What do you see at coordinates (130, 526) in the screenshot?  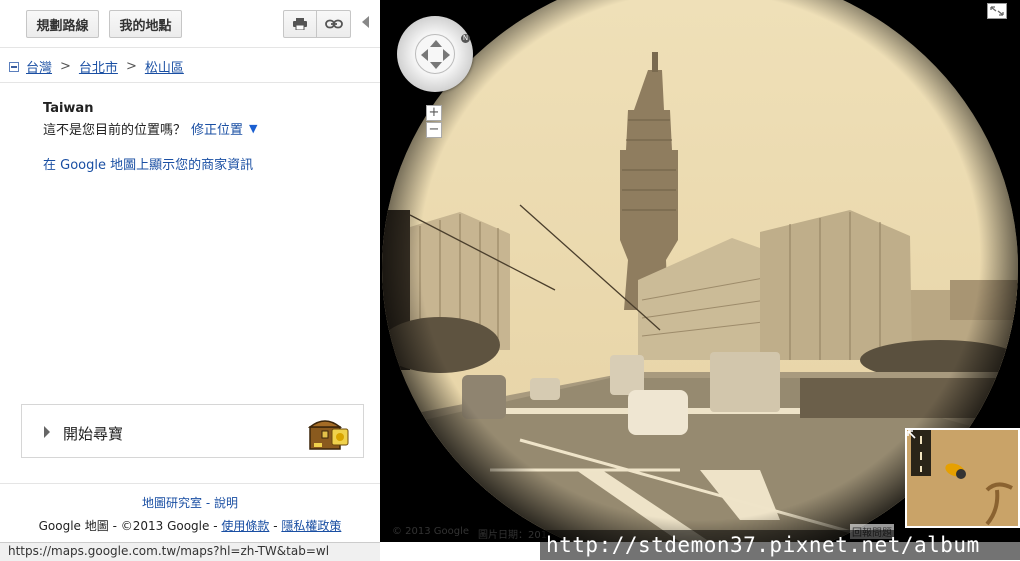 I see `copyright-text: Google 地圖 - ©2013 Google -` at bounding box center [130, 526].